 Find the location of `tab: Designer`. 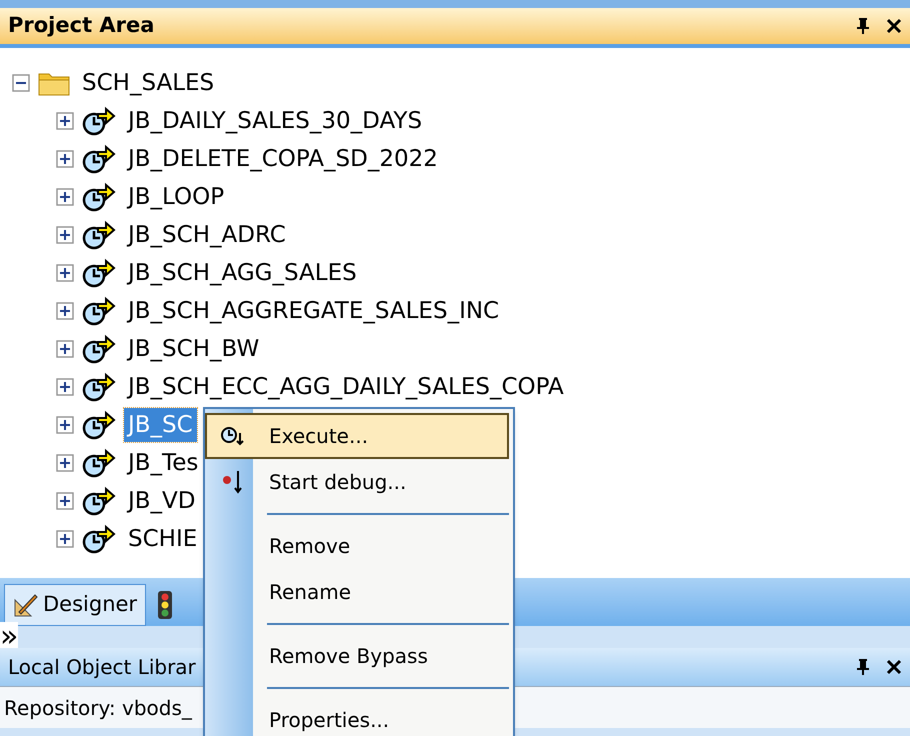

tab: Designer is located at coordinates (75, 605).